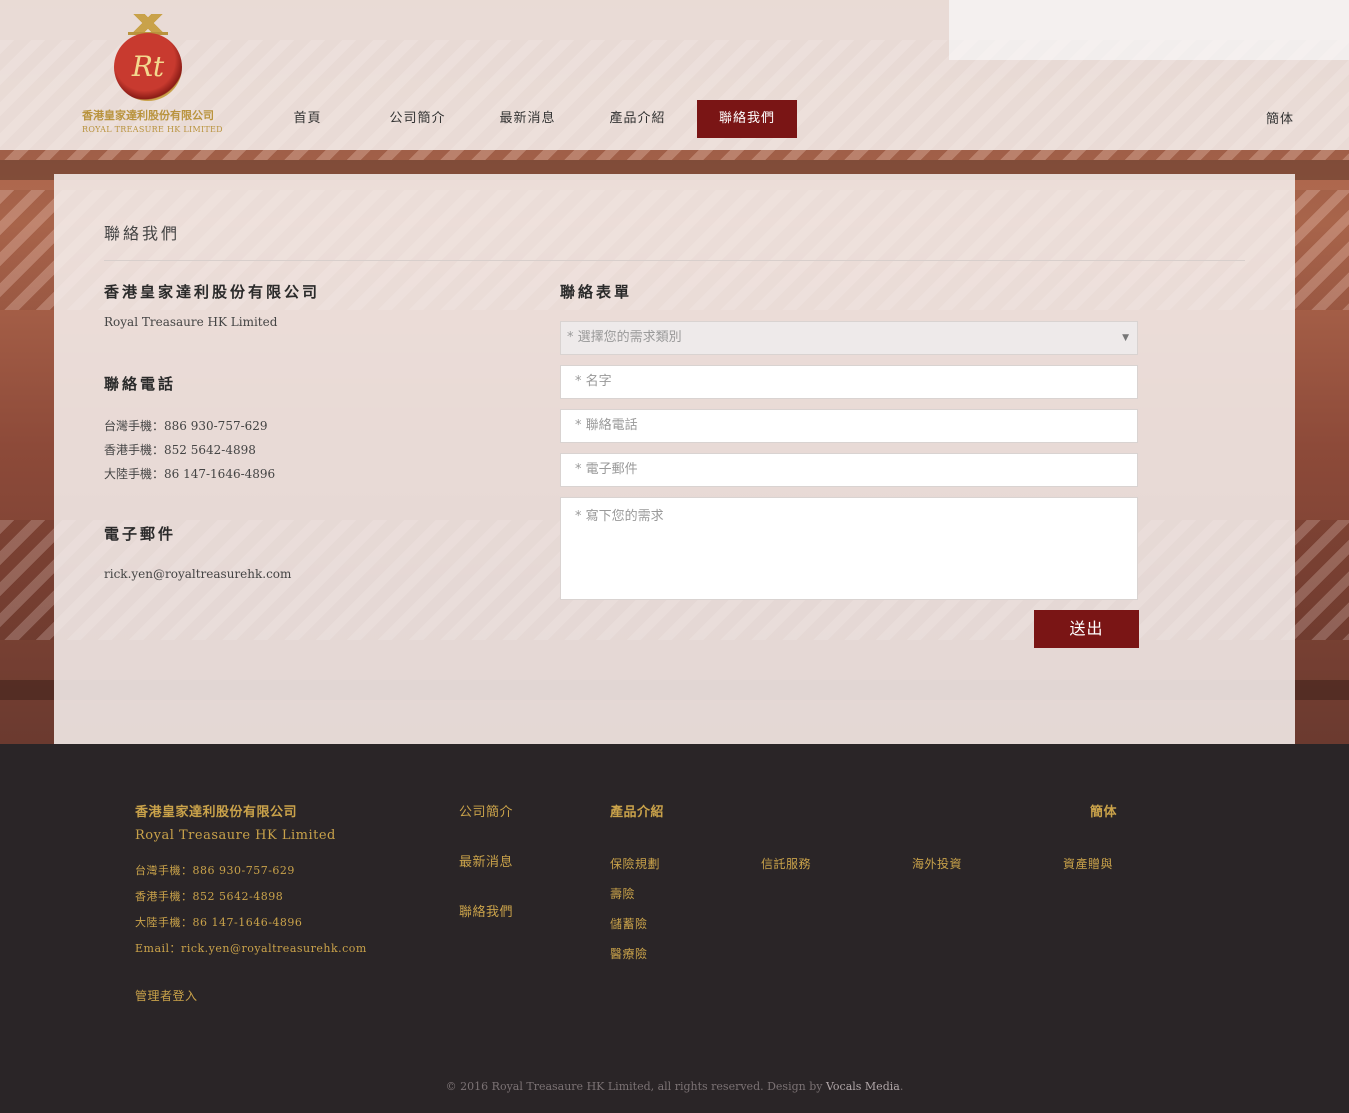  What do you see at coordinates (152, 129) in the screenshot?
I see `logo-name-en: ROYAL TREASURE HK LIMITED` at bounding box center [152, 129].